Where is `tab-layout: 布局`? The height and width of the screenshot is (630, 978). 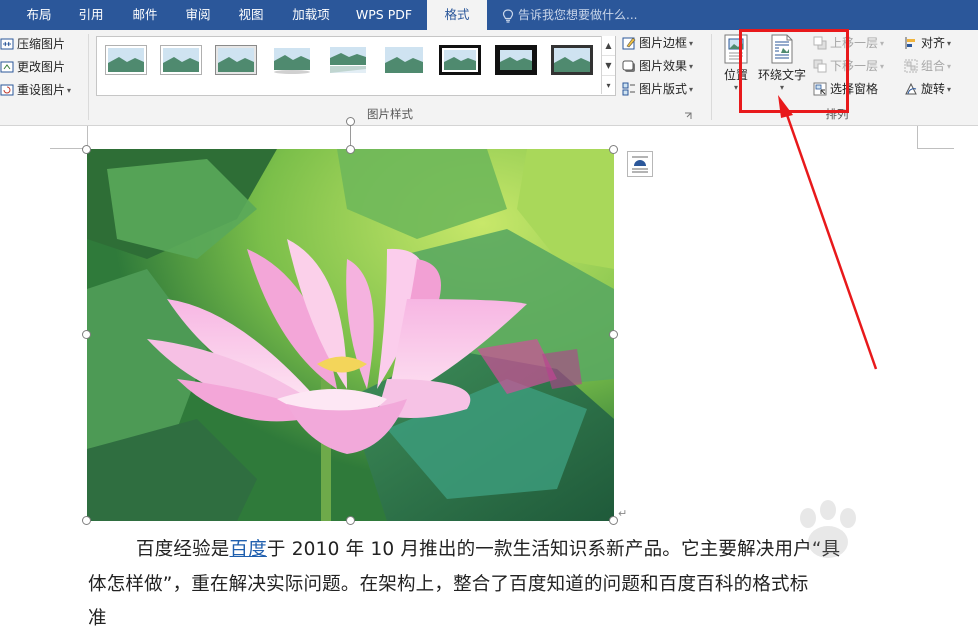 tab-layout: 布局 is located at coordinates (39, 15).